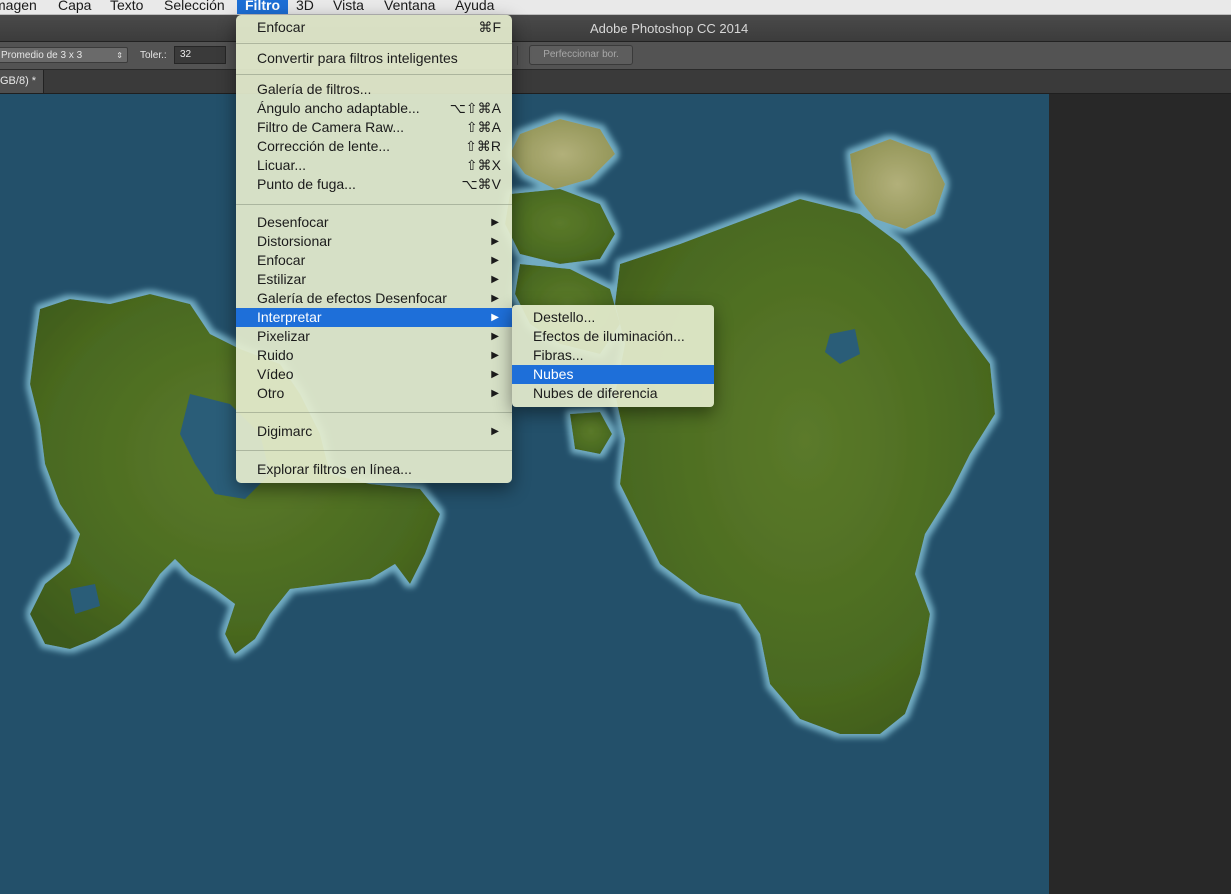 The width and height of the screenshot is (1231, 894). What do you see at coordinates (374, 355) in the screenshot?
I see `menu-item-ruido: Ruido ▶` at bounding box center [374, 355].